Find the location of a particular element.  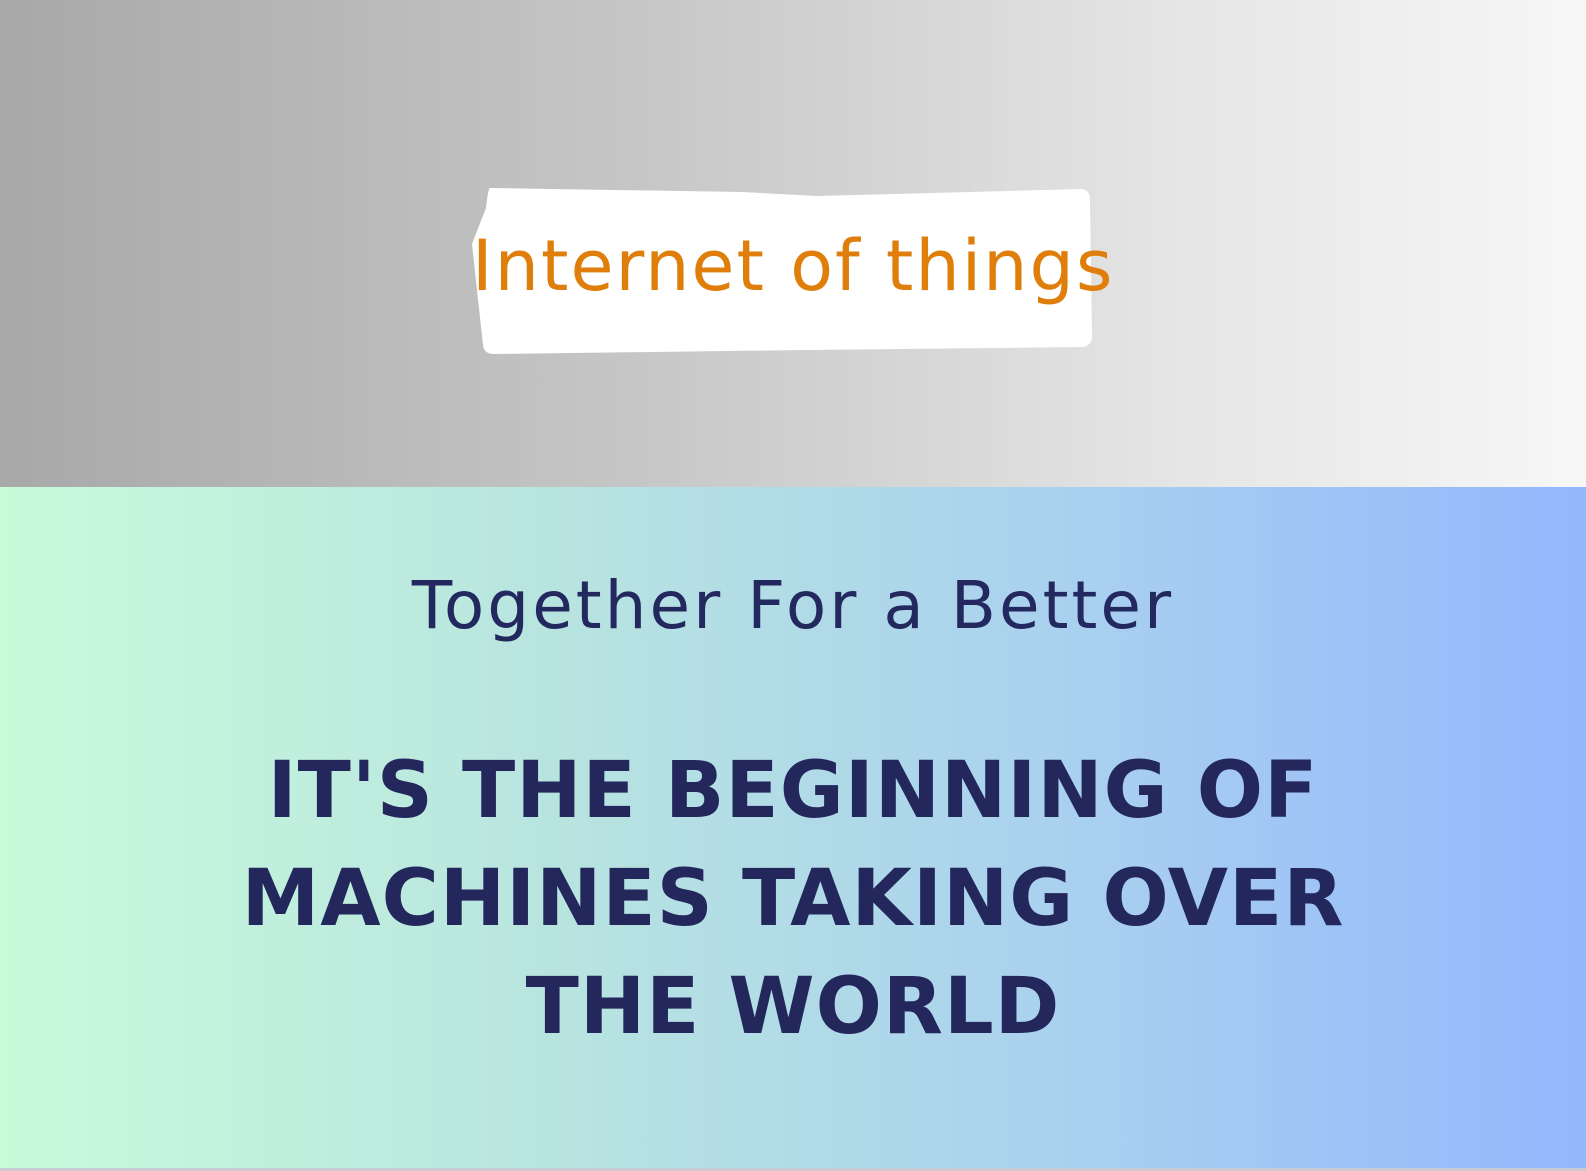

subtitle: Together For a Better is located at coordinates (793, 605).